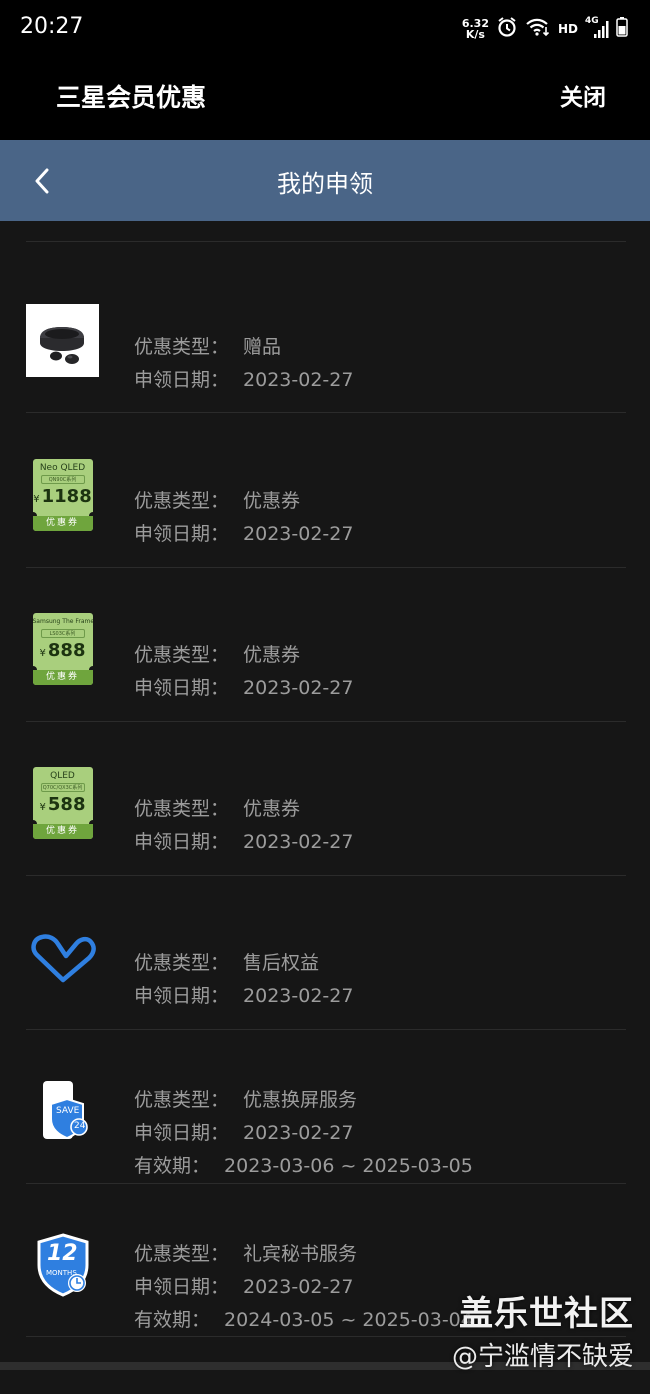 The width and height of the screenshot is (650, 1394). What do you see at coordinates (131, 97) in the screenshot?
I see `app-title: 三星会员优惠` at bounding box center [131, 97].